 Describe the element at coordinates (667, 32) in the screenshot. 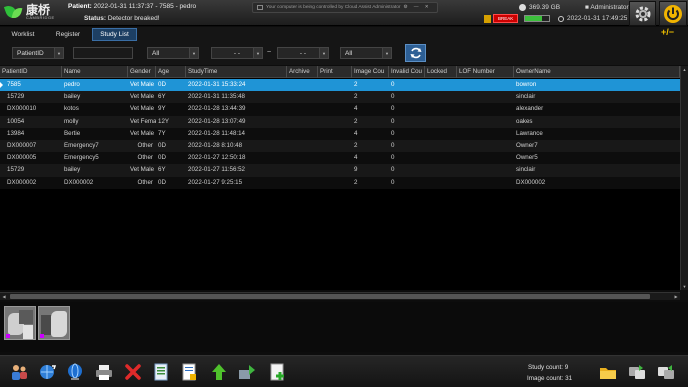

I see `expand-collapse-button: +/−` at that location.